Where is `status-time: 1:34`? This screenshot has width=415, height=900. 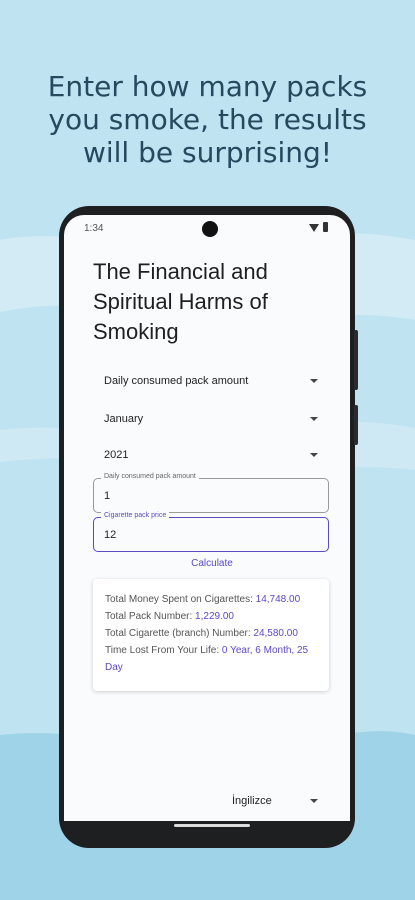
status-time: 1:34 is located at coordinates (94, 228).